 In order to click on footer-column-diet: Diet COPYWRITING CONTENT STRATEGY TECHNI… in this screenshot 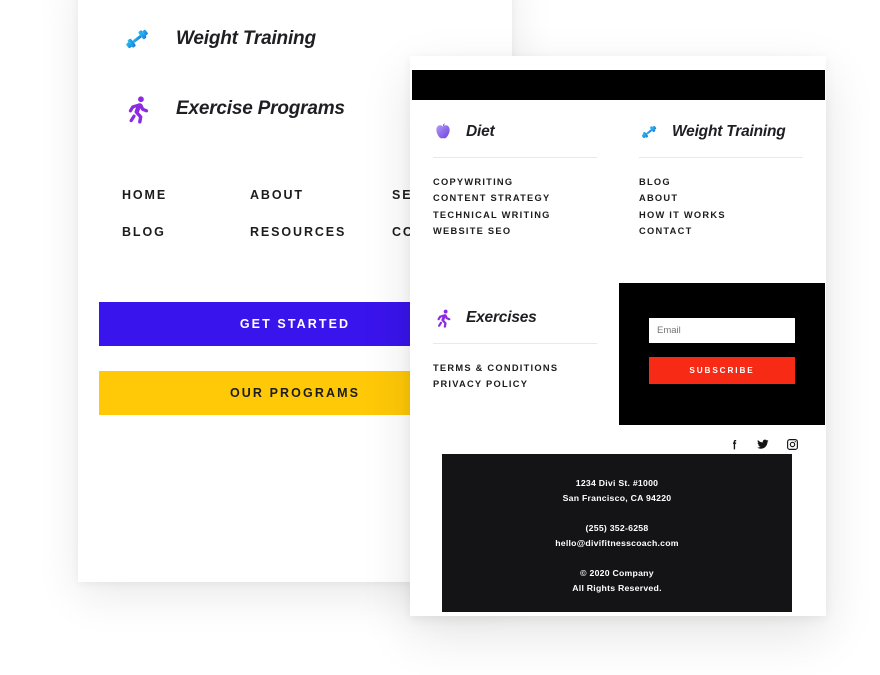, I will do `click(517, 178)`.